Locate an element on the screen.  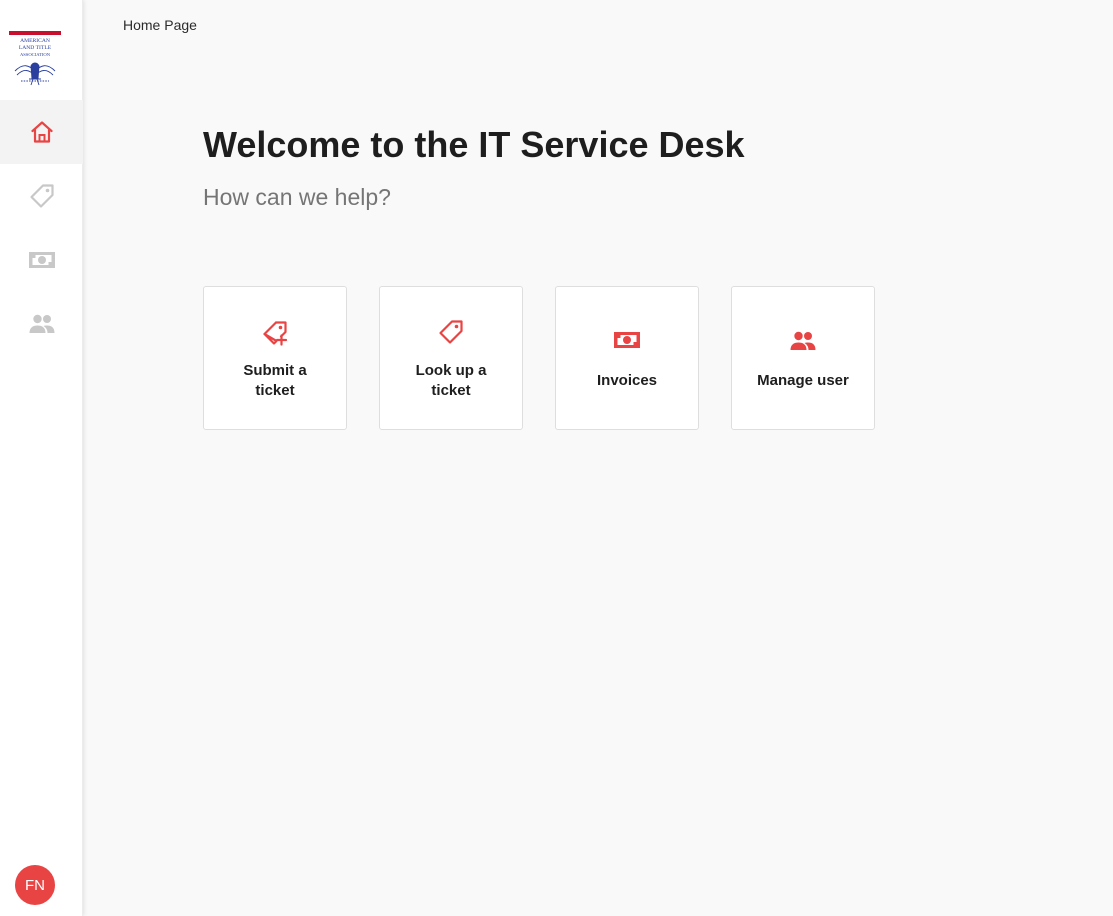
ala-logo: AMERICAN LAND TITLE ASSOCIATION is located at coordinates (35, 59).